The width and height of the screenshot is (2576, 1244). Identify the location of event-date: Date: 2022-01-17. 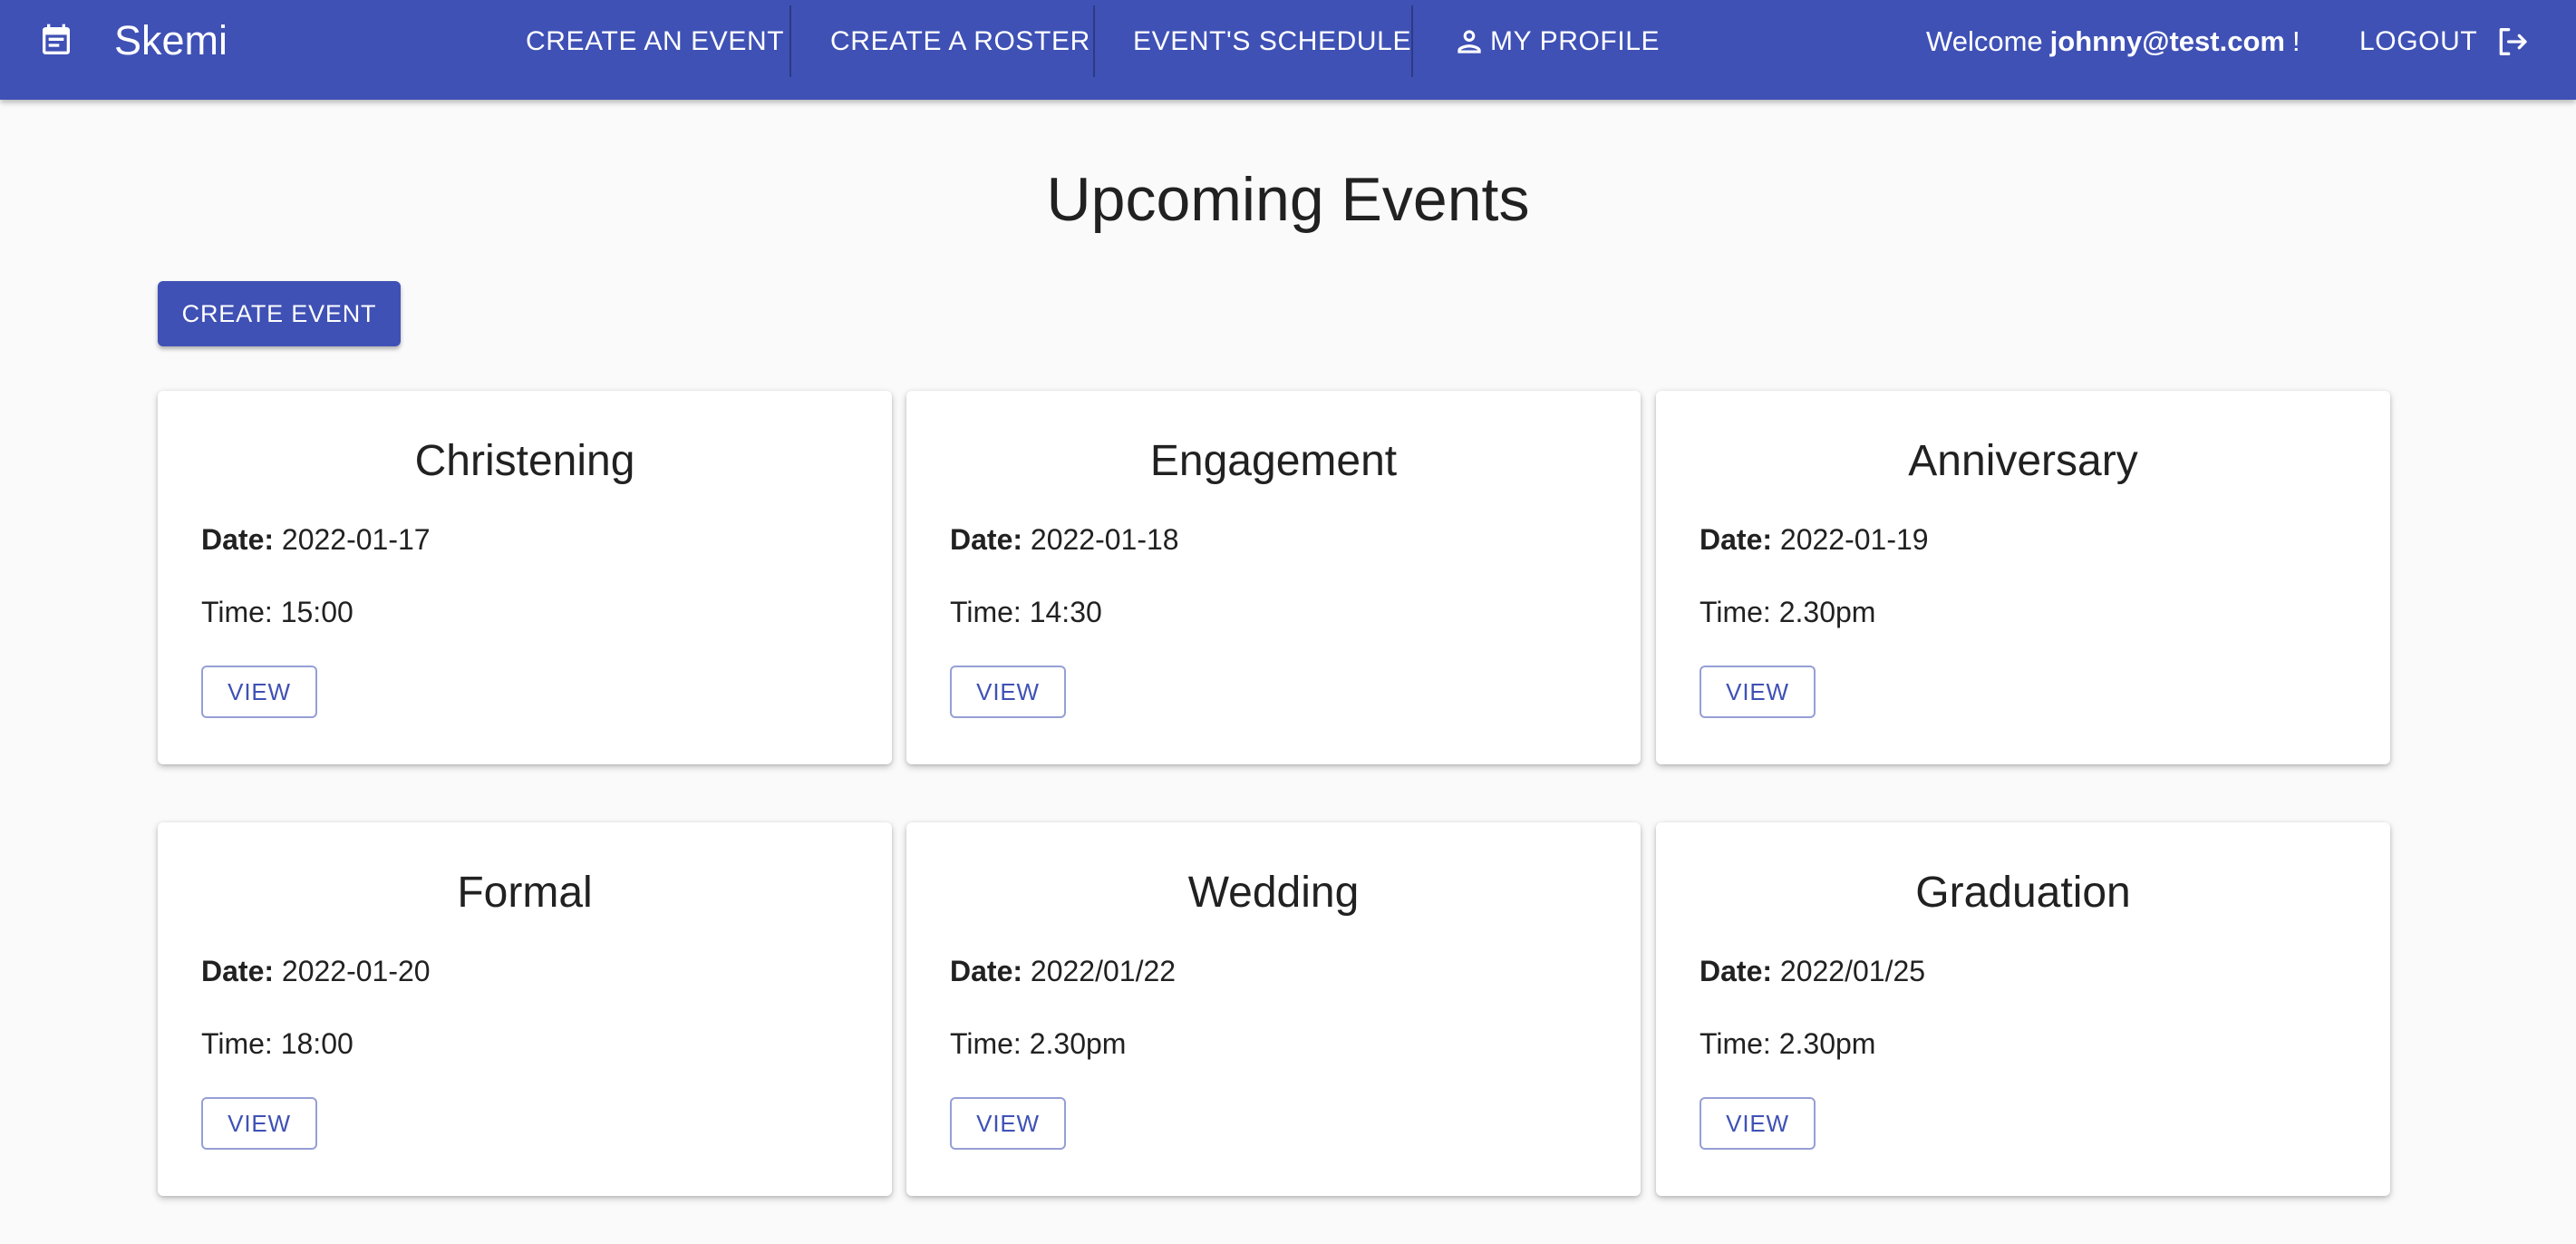
(316, 539).